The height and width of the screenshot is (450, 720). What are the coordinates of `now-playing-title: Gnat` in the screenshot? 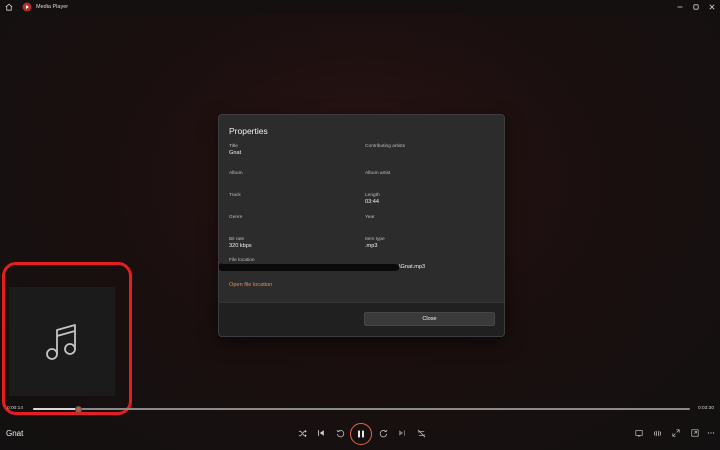 It's located at (15, 433).